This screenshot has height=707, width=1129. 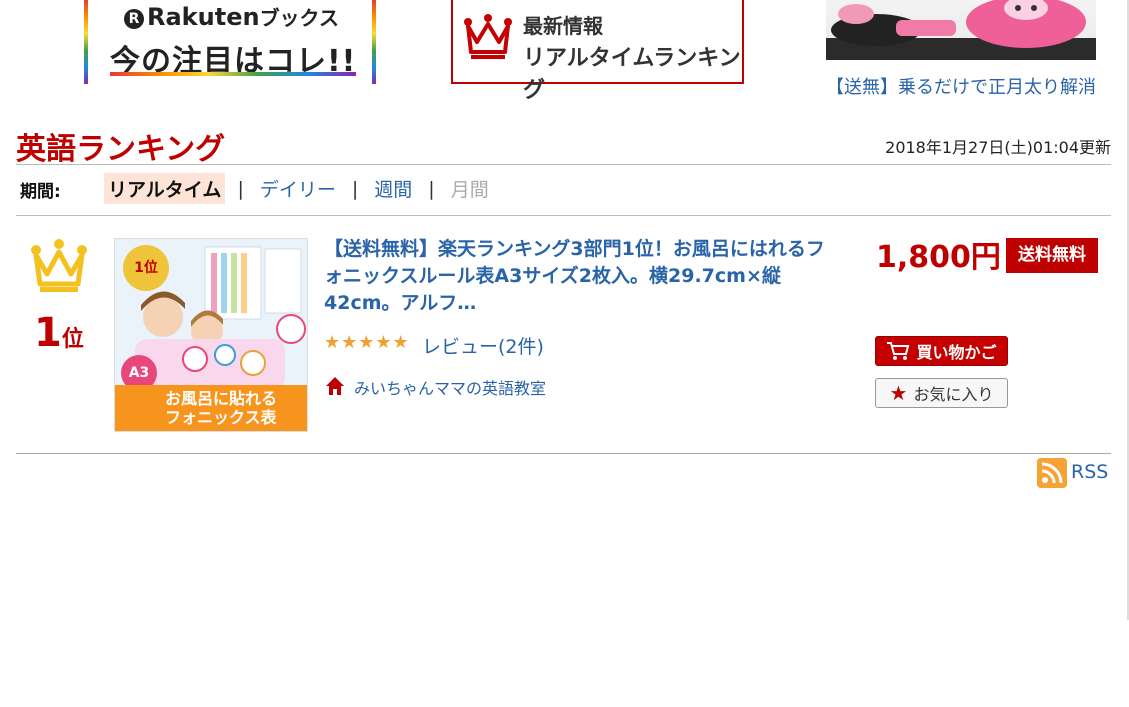 I want to click on rakuten-r-icon: R, so click(x=134, y=19).